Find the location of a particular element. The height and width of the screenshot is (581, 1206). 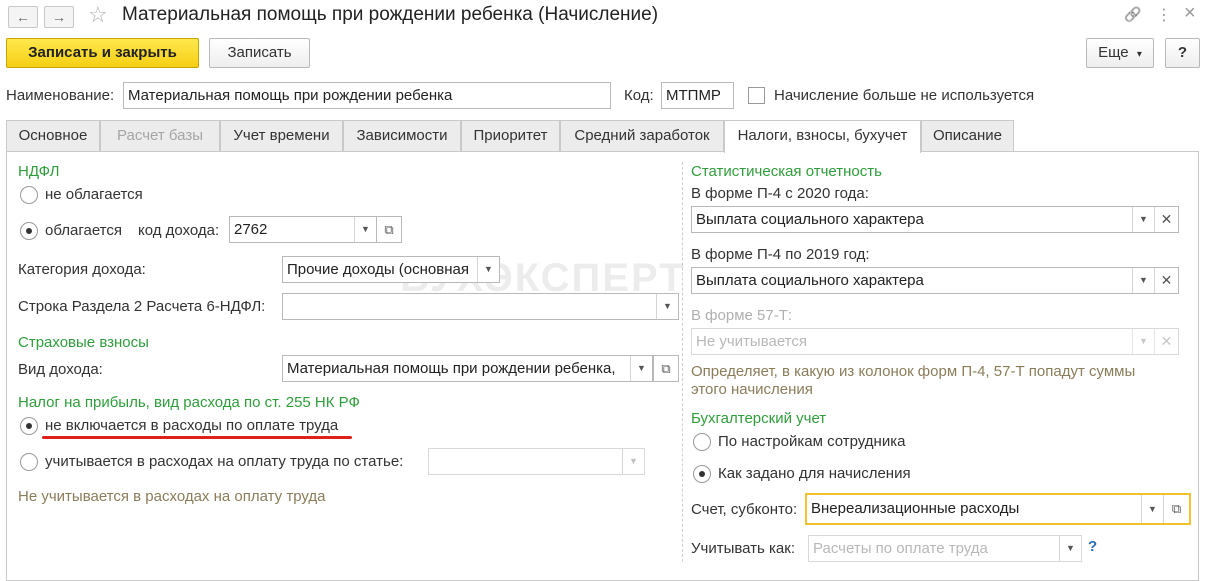

code-label: Код: is located at coordinates (639, 95).